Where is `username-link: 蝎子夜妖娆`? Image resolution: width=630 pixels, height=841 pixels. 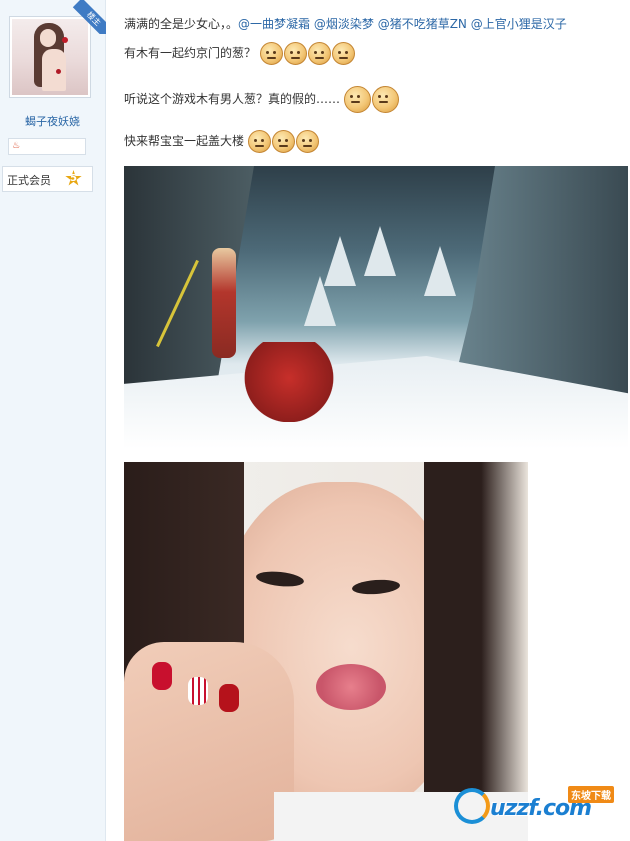
username-link: 蝎子夜妖娆 is located at coordinates (52, 121).